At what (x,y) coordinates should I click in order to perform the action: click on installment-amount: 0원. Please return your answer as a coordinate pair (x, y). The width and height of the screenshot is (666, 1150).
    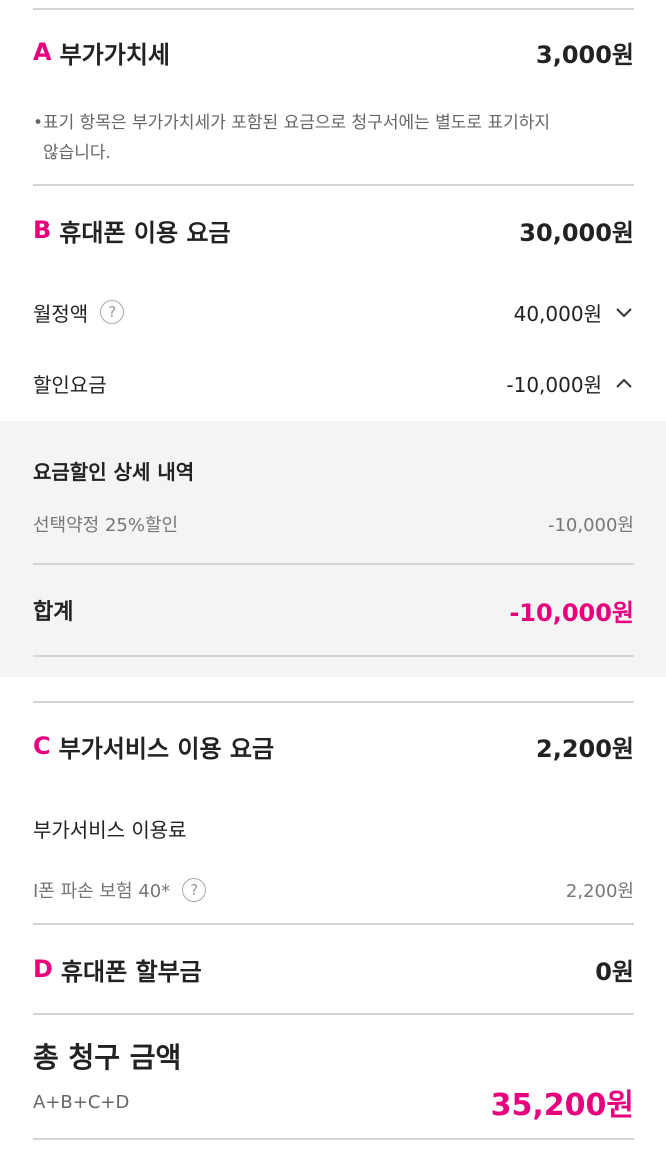
    Looking at the image, I should click on (614, 971).